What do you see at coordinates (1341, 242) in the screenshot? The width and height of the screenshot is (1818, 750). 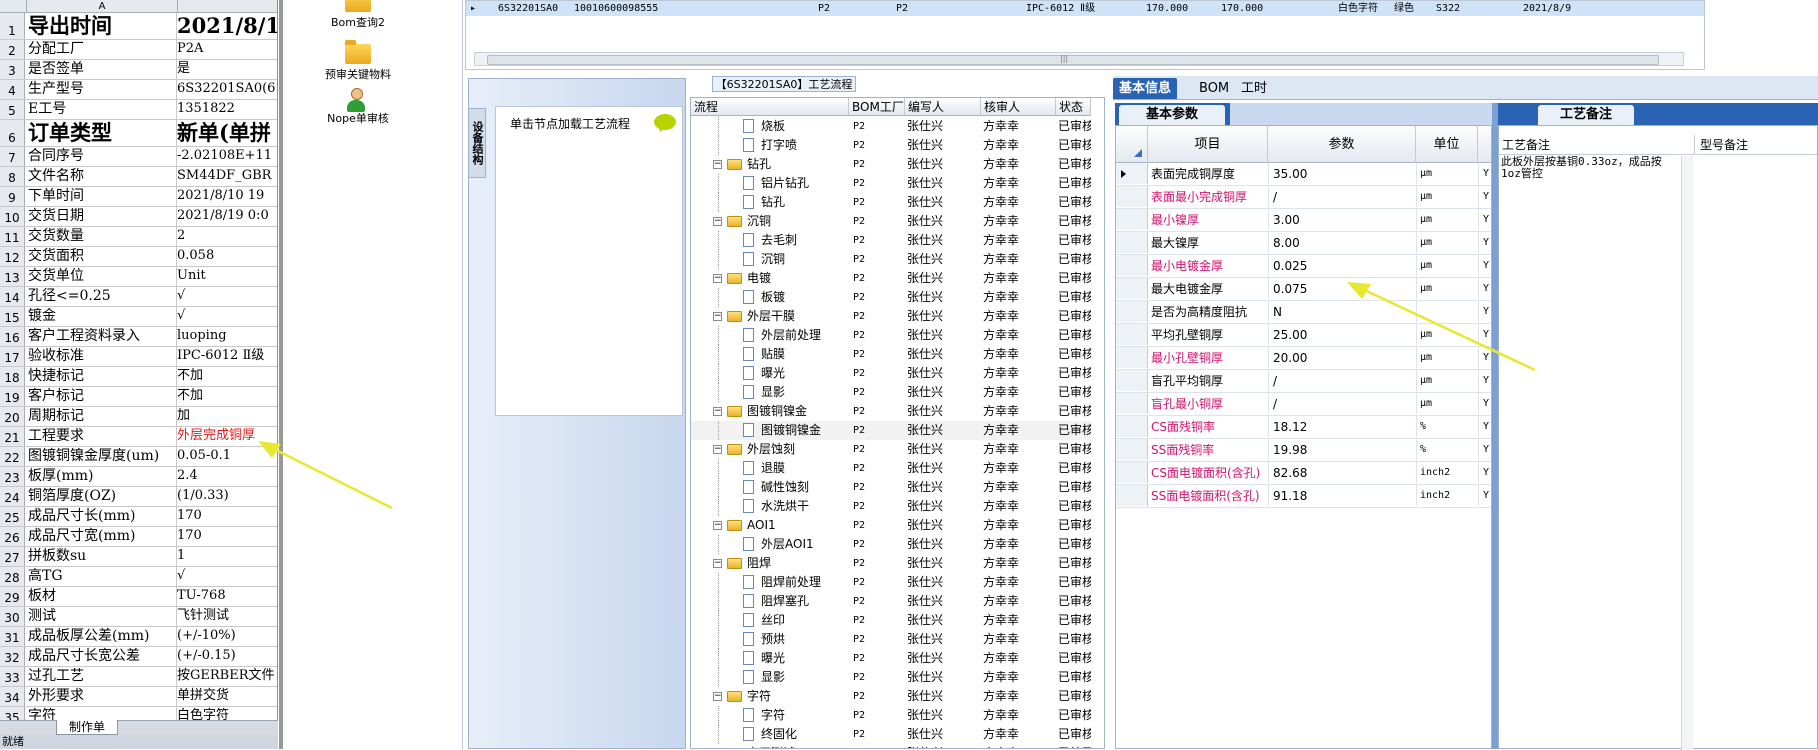 I see `param-value: 8.00` at bounding box center [1341, 242].